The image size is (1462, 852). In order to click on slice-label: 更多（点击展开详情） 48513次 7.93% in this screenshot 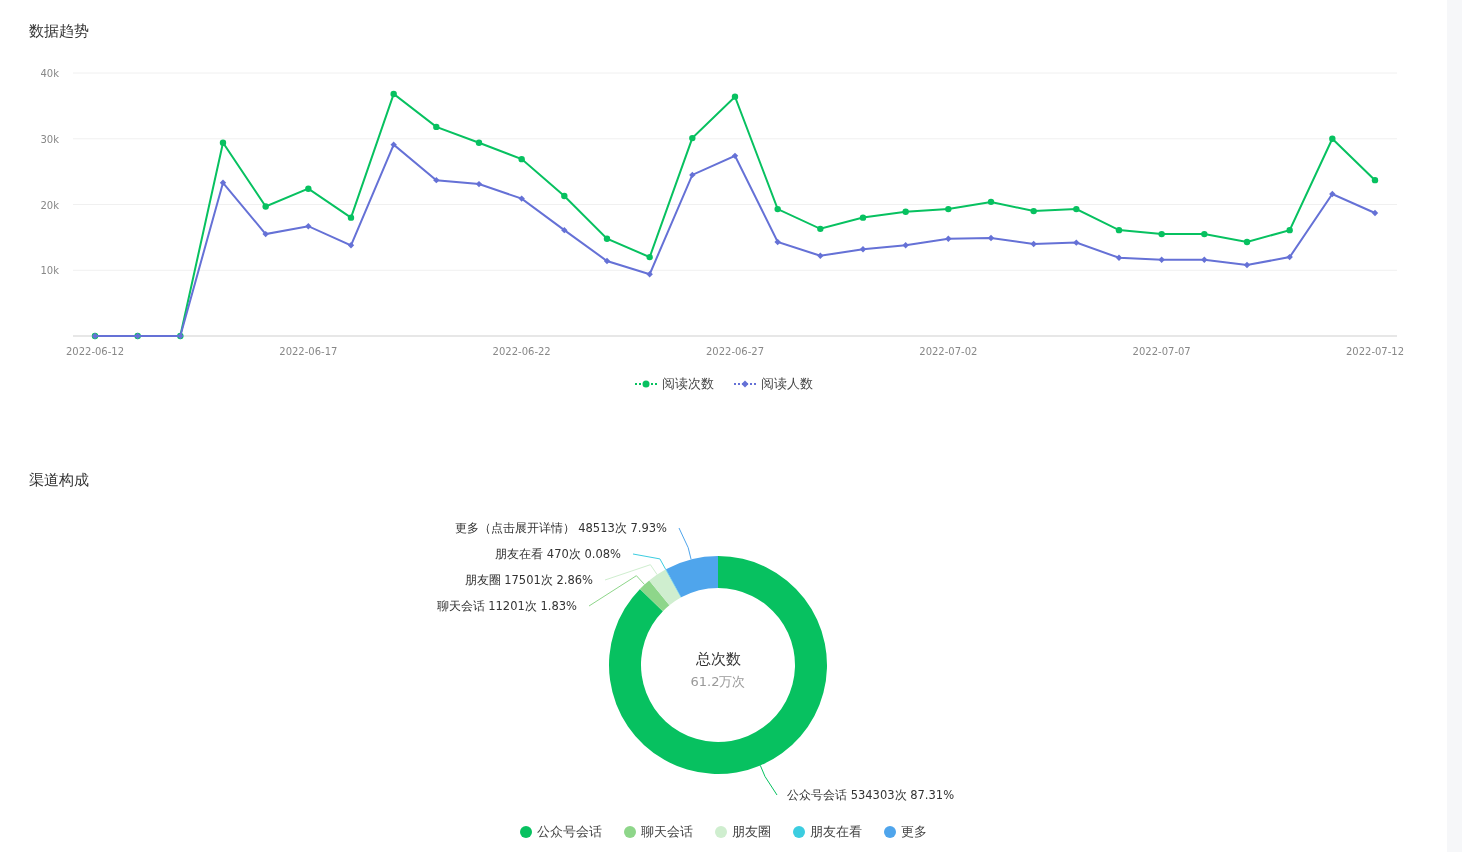, I will do `click(560, 528)`.